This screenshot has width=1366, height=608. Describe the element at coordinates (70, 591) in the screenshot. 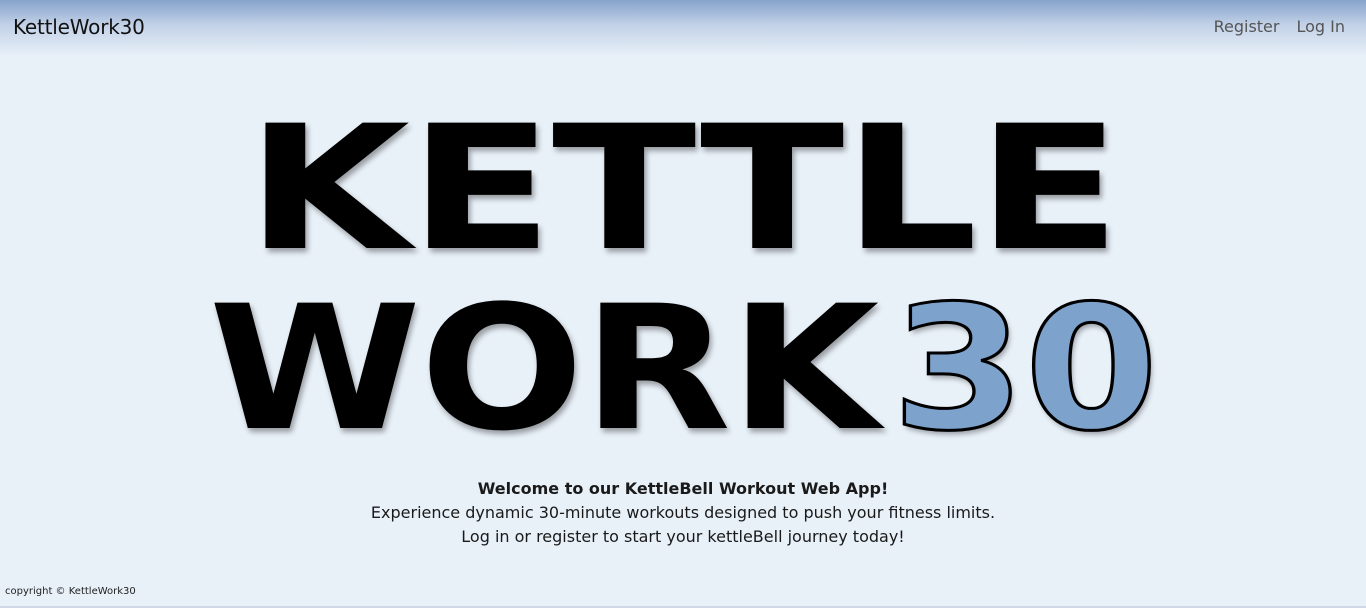

I see `footer-copyright: copyright © KettleWork30` at that location.